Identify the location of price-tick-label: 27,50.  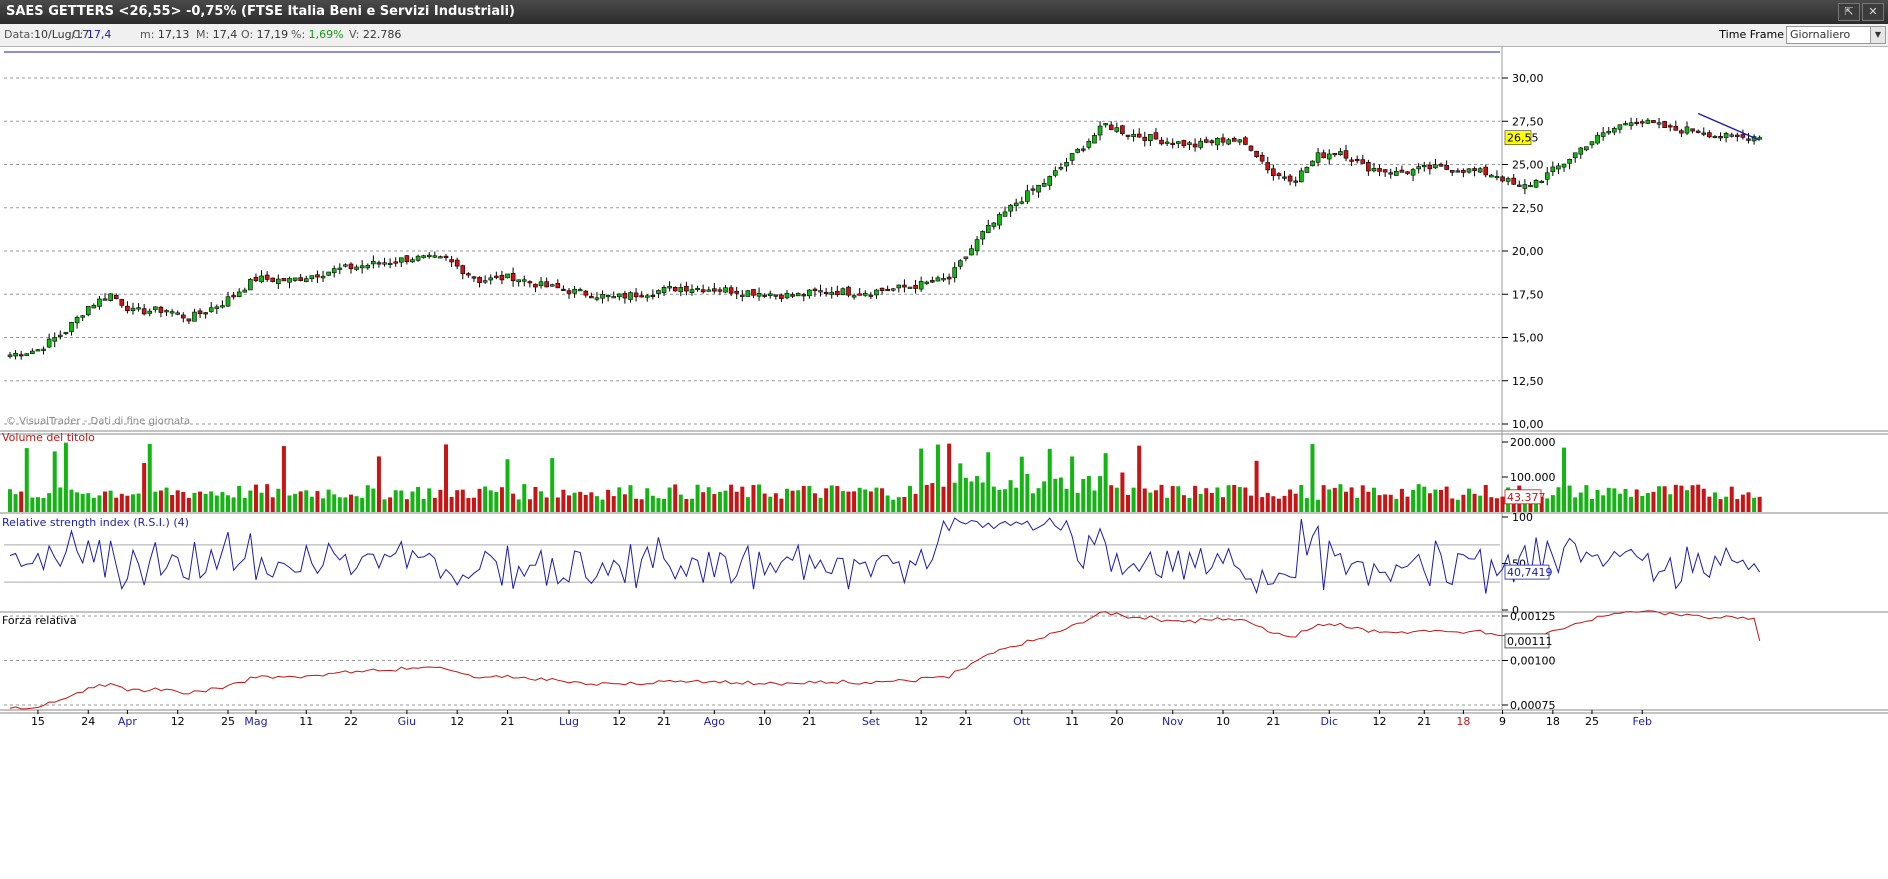
(1528, 121).